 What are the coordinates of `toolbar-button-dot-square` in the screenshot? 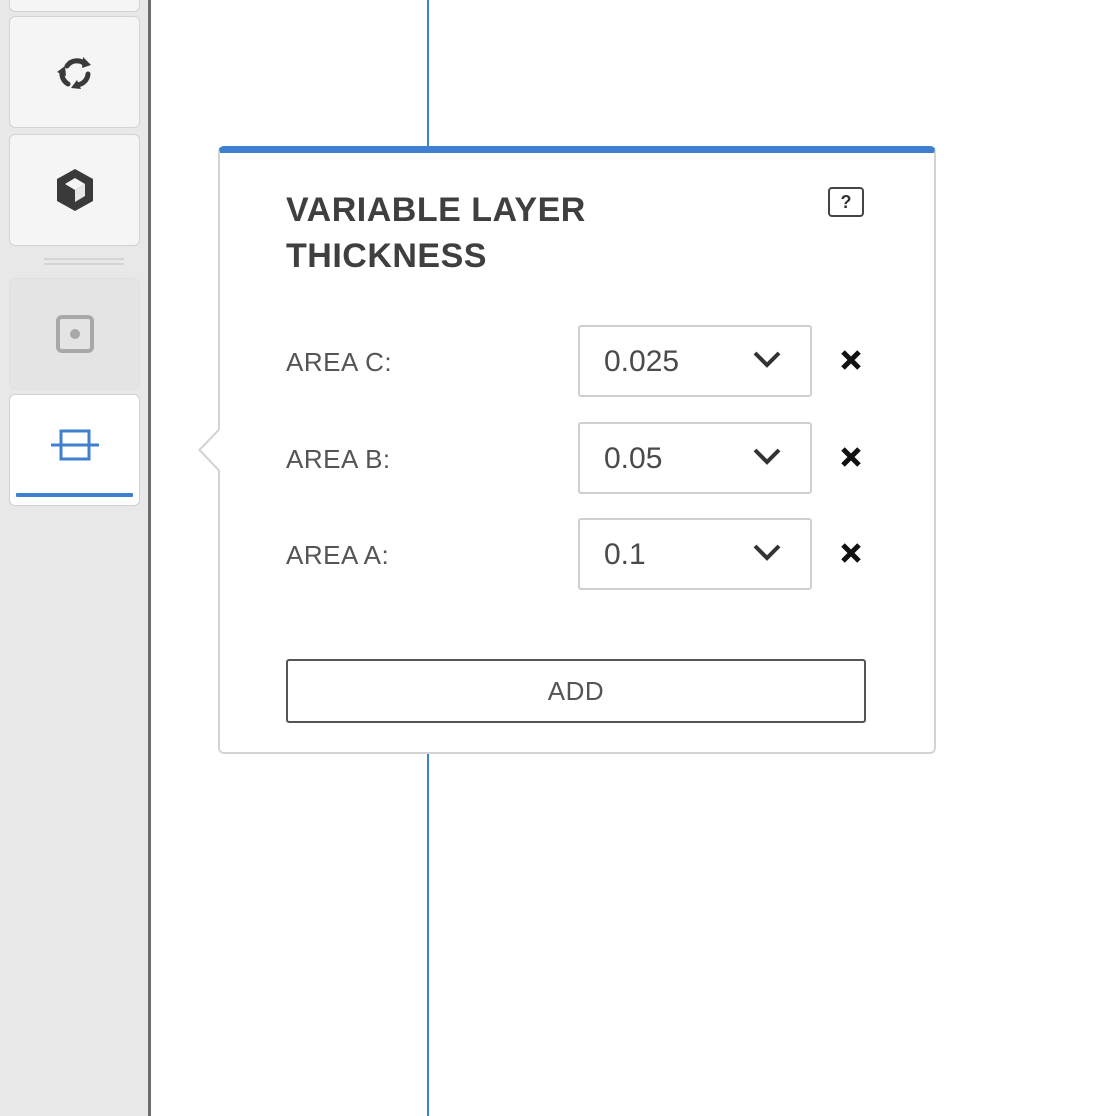 It's located at (74, 334).